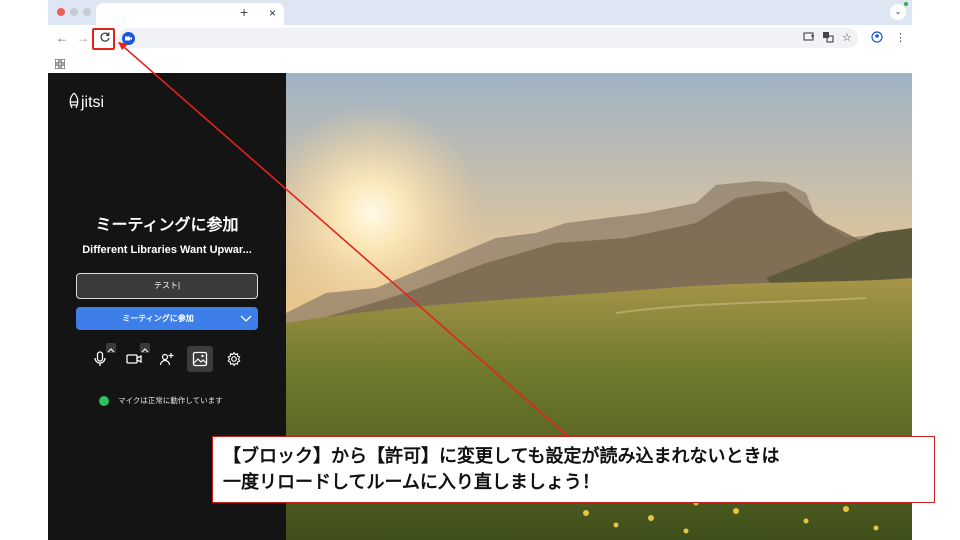 The height and width of the screenshot is (540, 960). What do you see at coordinates (411, 482) in the screenshot?
I see `callout-line-2: 一度リロードしてルームに入り直しましょう！` at bounding box center [411, 482].